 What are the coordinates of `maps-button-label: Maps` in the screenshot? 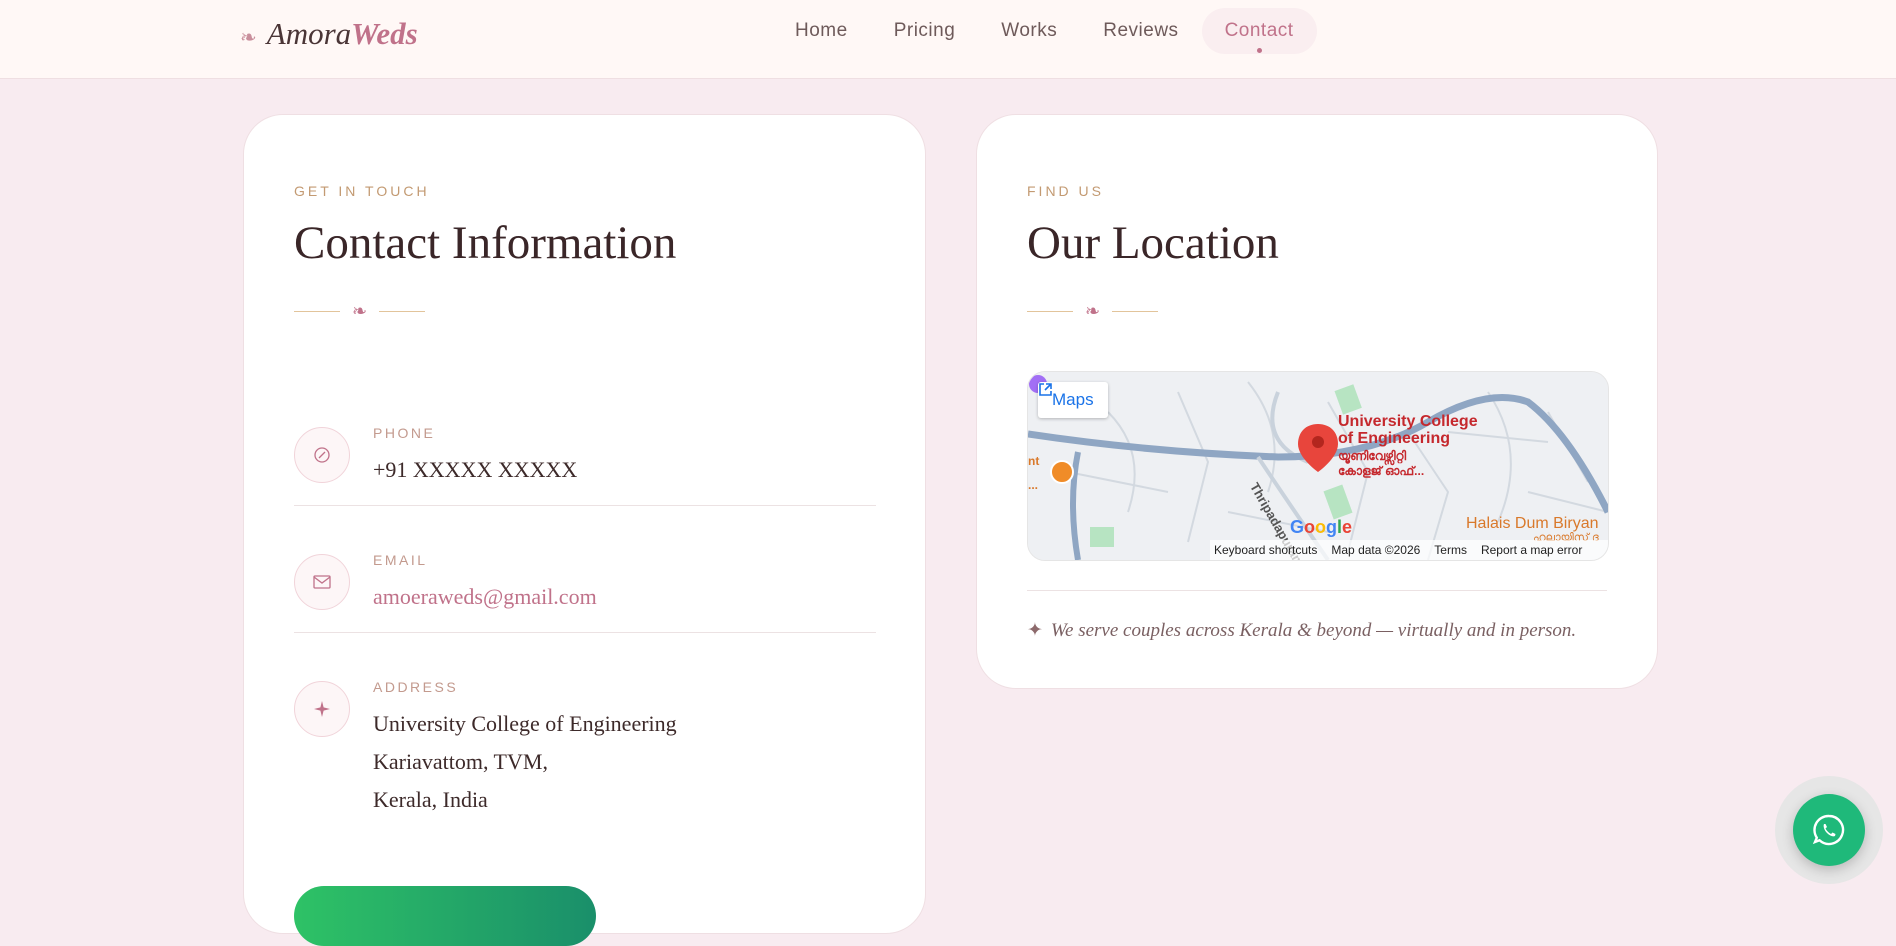 It's located at (1073, 399).